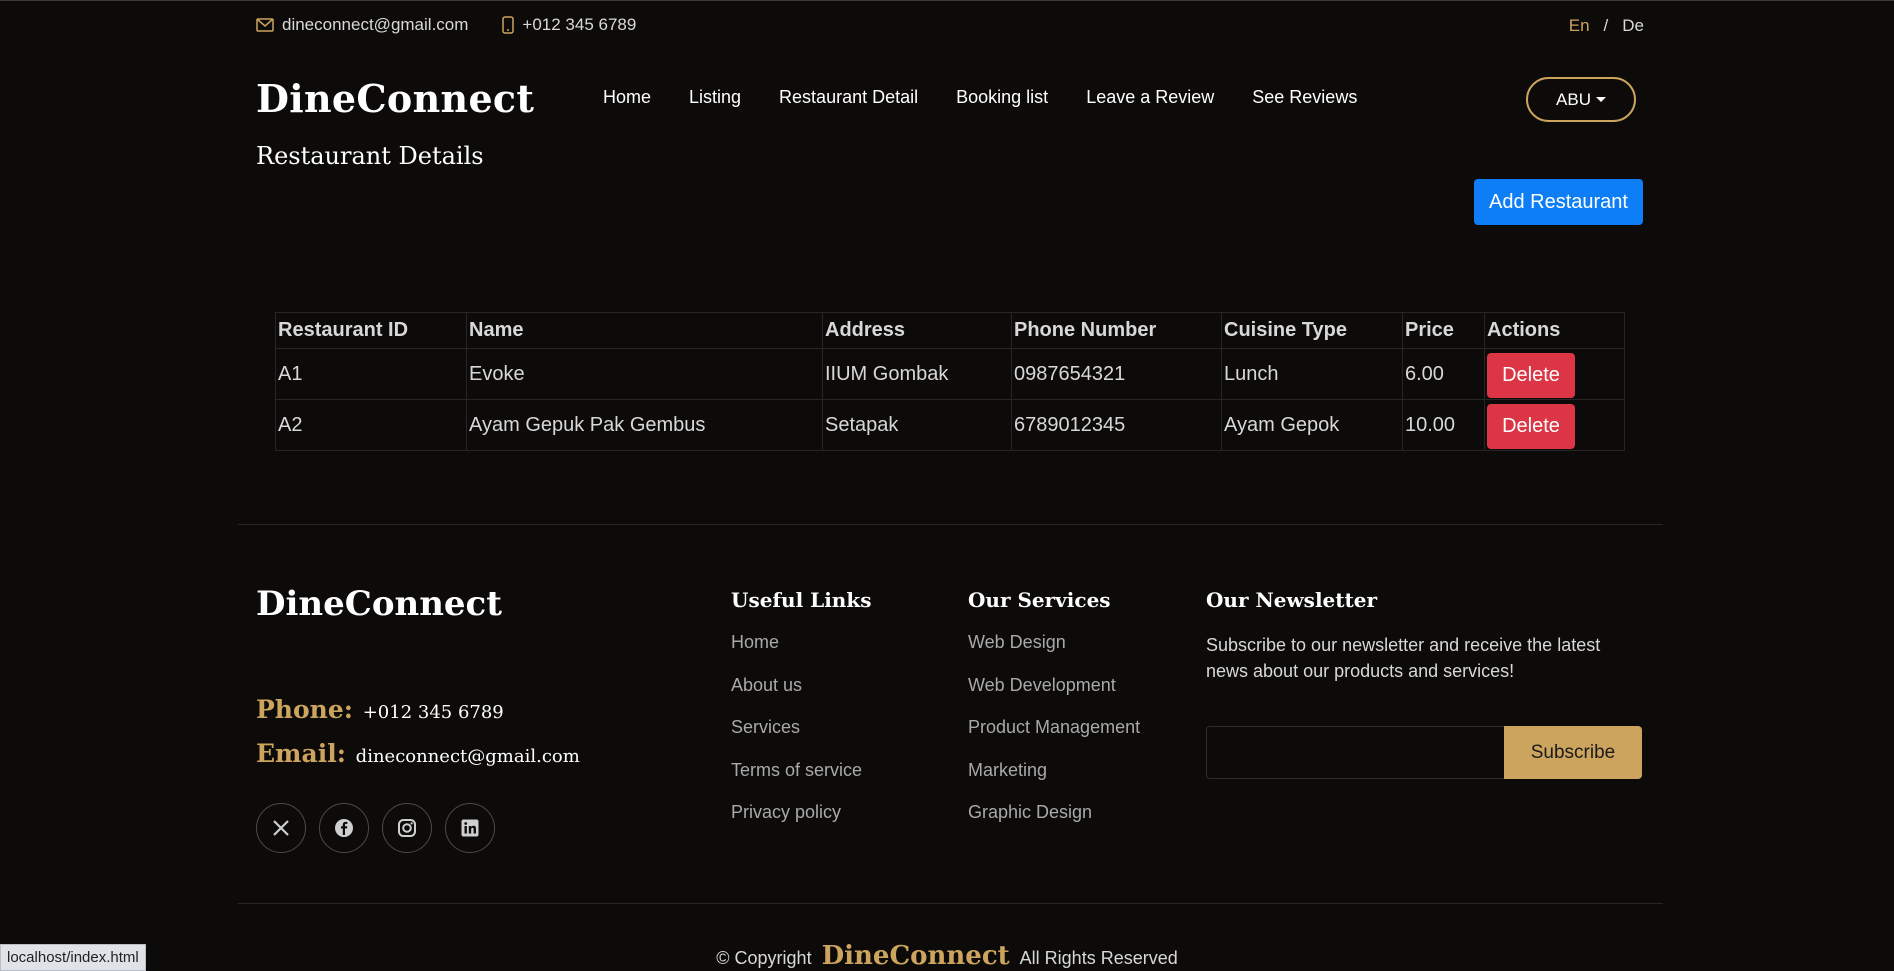  What do you see at coordinates (508, 25) in the screenshot?
I see `phone-icon` at bounding box center [508, 25].